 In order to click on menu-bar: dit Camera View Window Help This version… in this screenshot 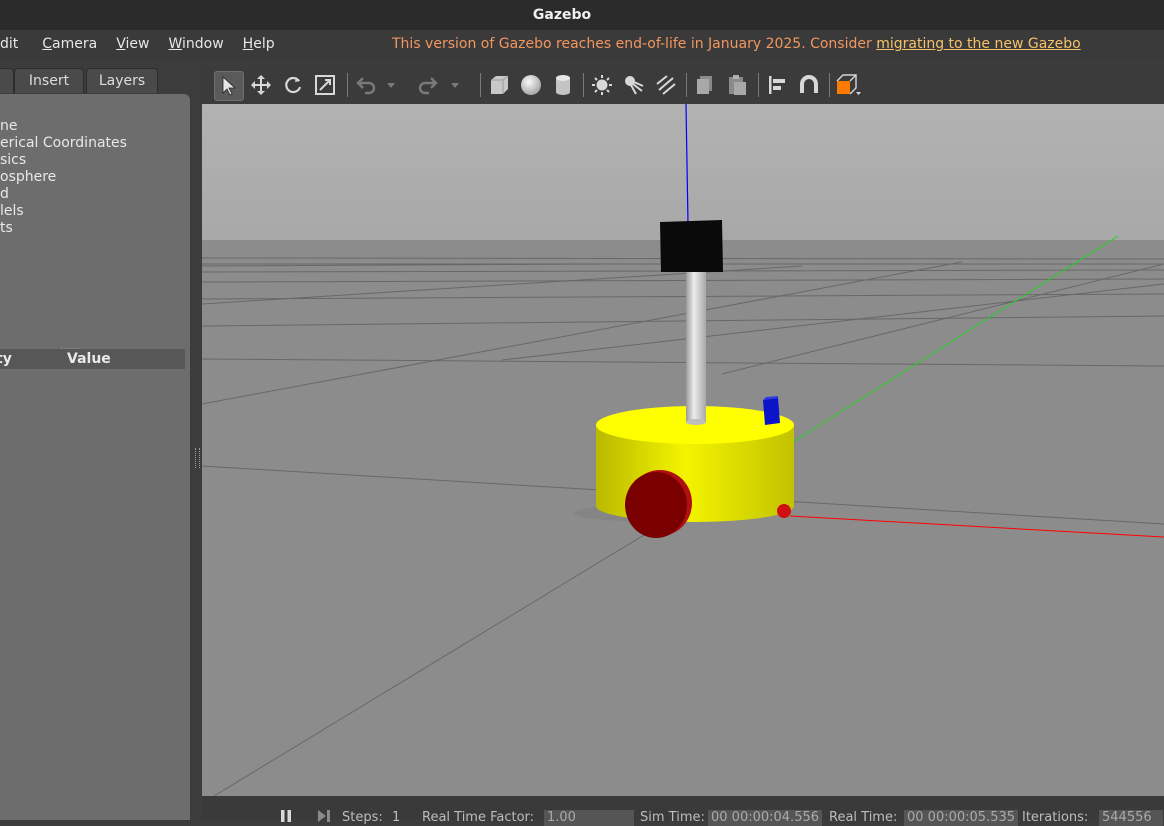, I will do `click(582, 44)`.